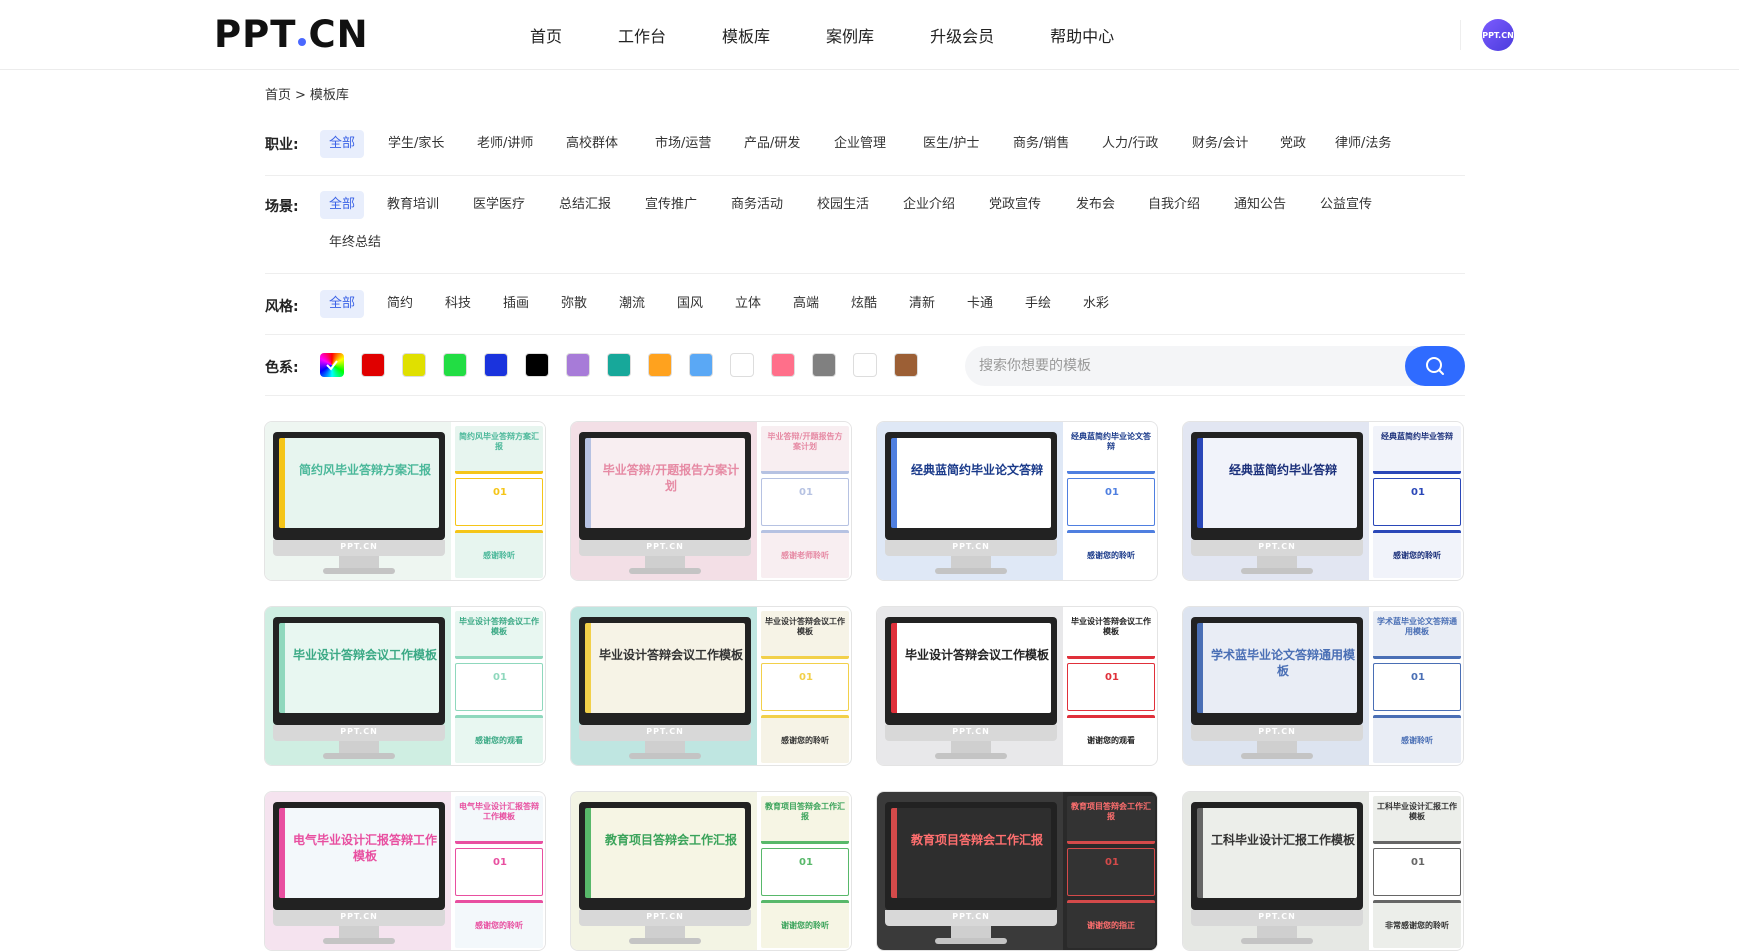 The width and height of the screenshot is (1739, 951). Describe the element at coordinates (458, 304) in the screenshot. I see `style-option: 科技` at that location.